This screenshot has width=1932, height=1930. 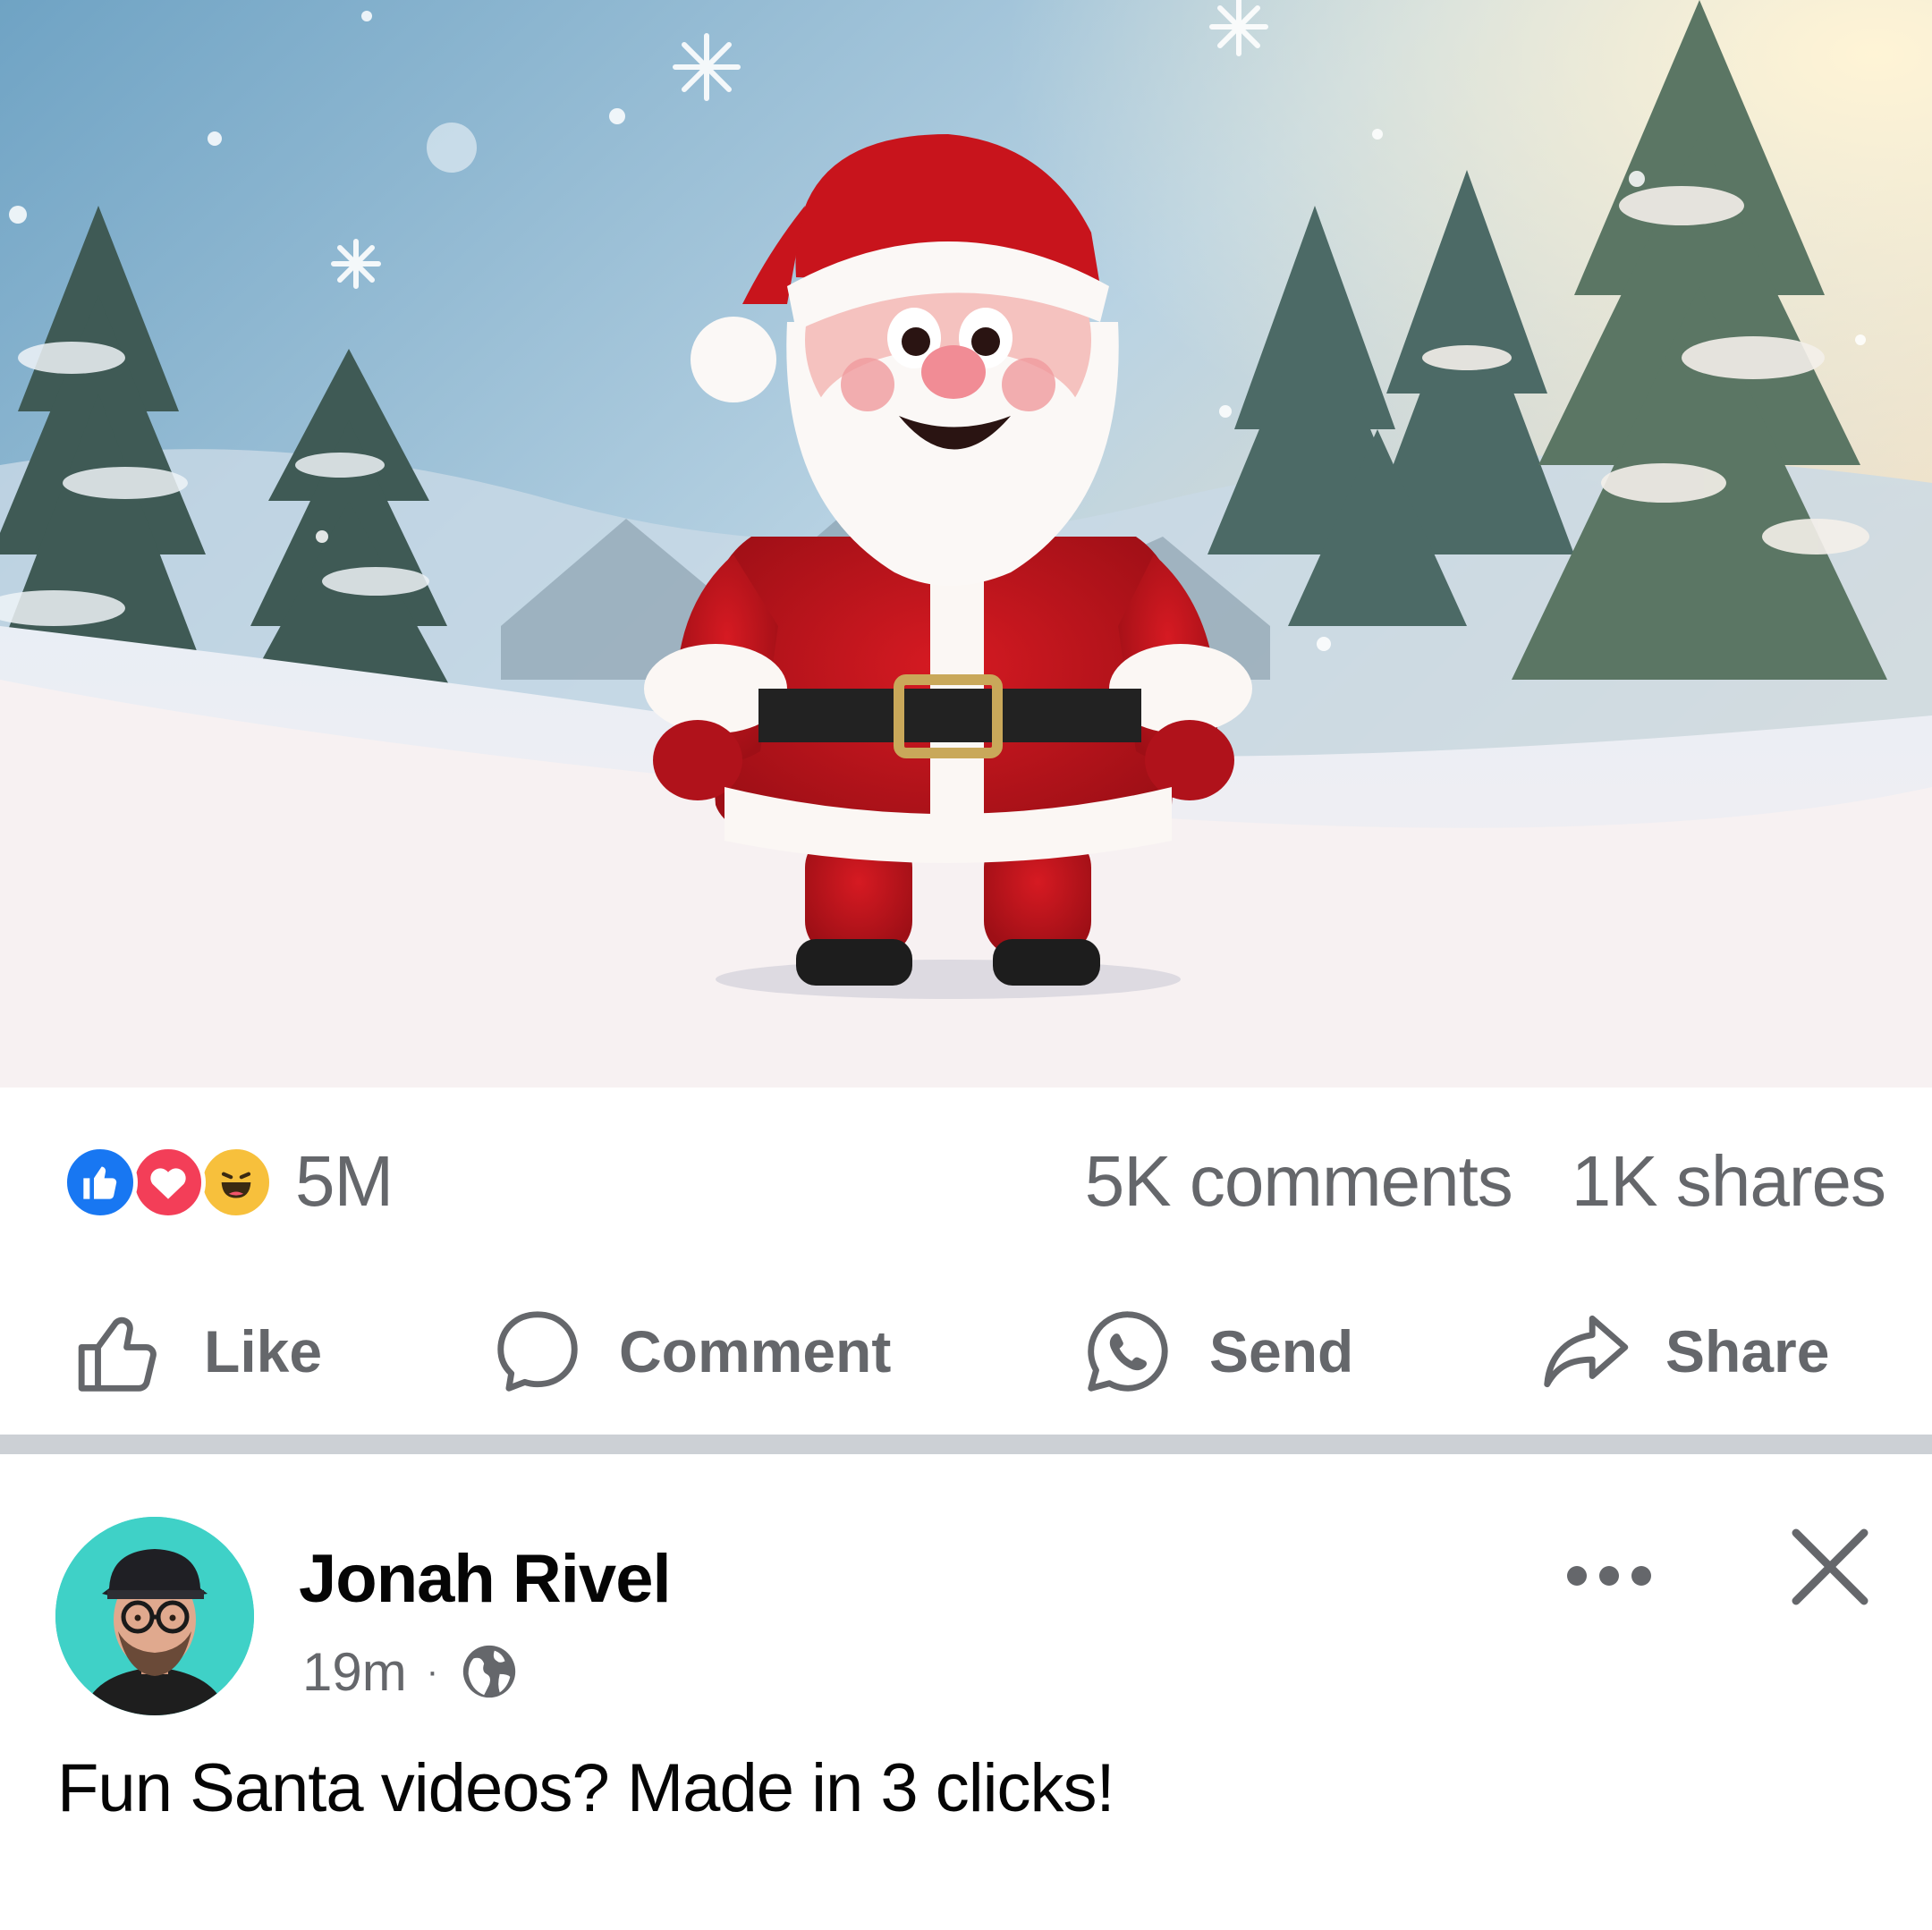 What do you see at coordinates (354, 1672) in the screenshot?
I see `post-timestamp: 19m` at bounding box center [354, 1672].